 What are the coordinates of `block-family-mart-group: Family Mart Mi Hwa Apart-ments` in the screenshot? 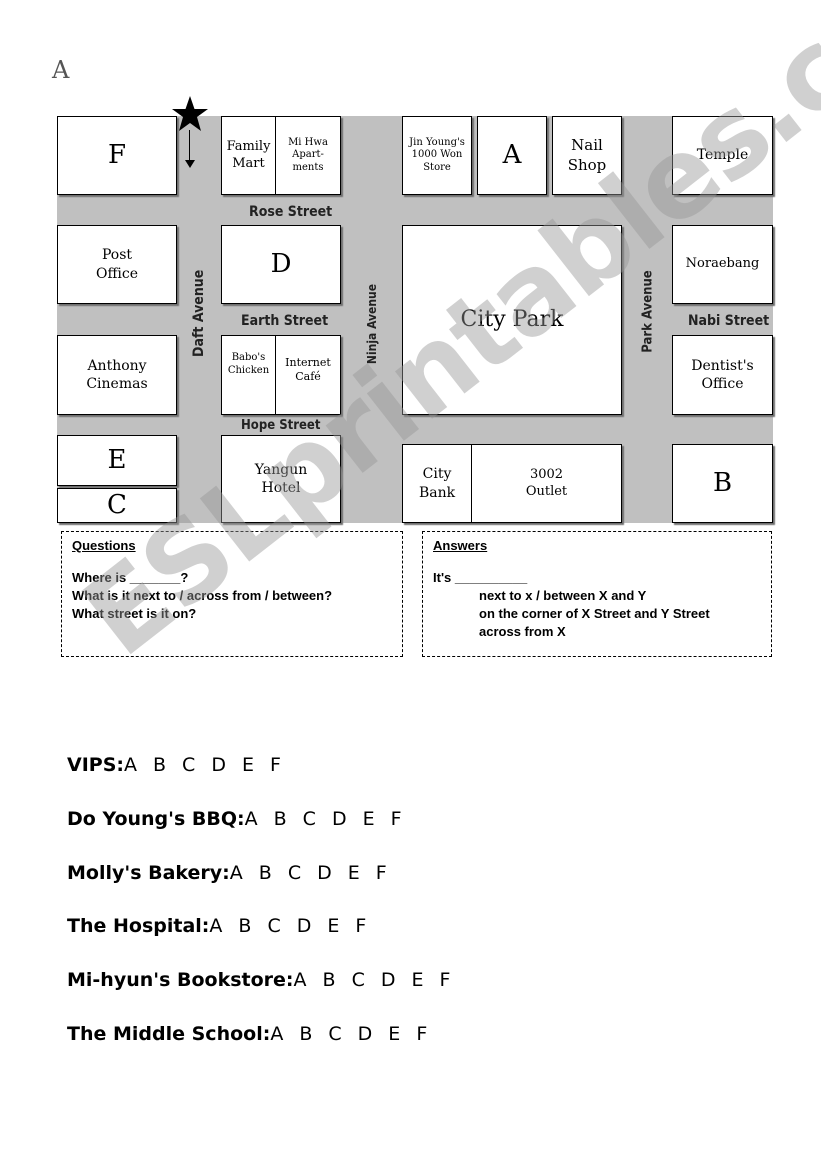 It's located at (281, 155).